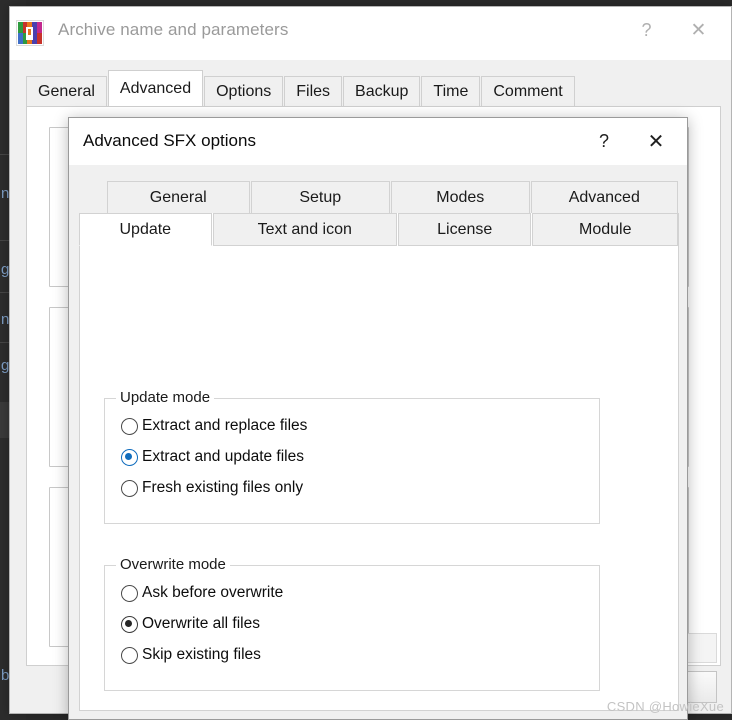 The height and width of the screenshot is (720, 732). What do you see at coordinates (320, 197) in the screenshot?
I see `sfx-tab-setup: Setup` at bounding box center [320, 197].